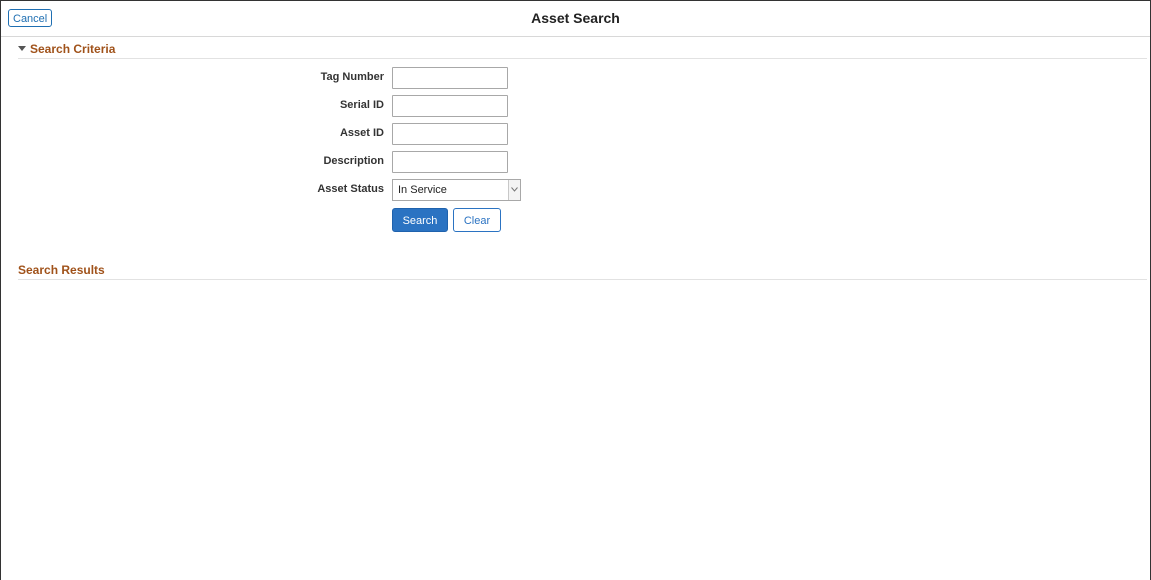 Image resolution: width=1151 pixels, height=580 pixels. I want to click on search-results-title: Search Results, so click(61, 270).